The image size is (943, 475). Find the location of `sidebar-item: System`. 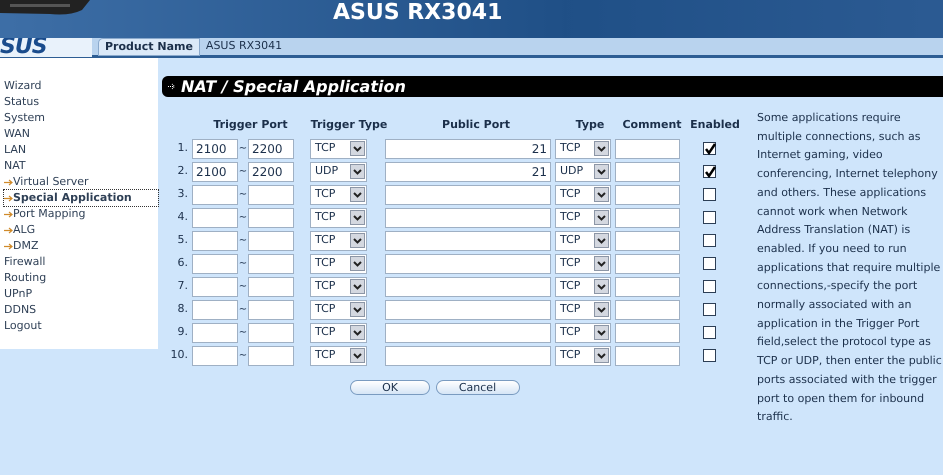

sidebar-item: System is located at coordinates (81, 118).